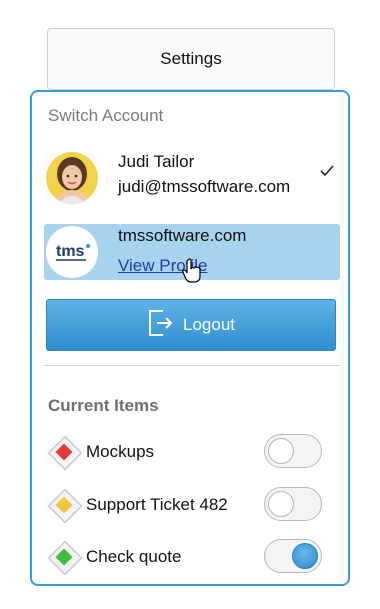 This screenshot has height=609, width=380. What do you see at coordinates (204, 186) in the screenshot?
I see `account-email: judi@tmssoftware.com` at bounding box center [204, 186].